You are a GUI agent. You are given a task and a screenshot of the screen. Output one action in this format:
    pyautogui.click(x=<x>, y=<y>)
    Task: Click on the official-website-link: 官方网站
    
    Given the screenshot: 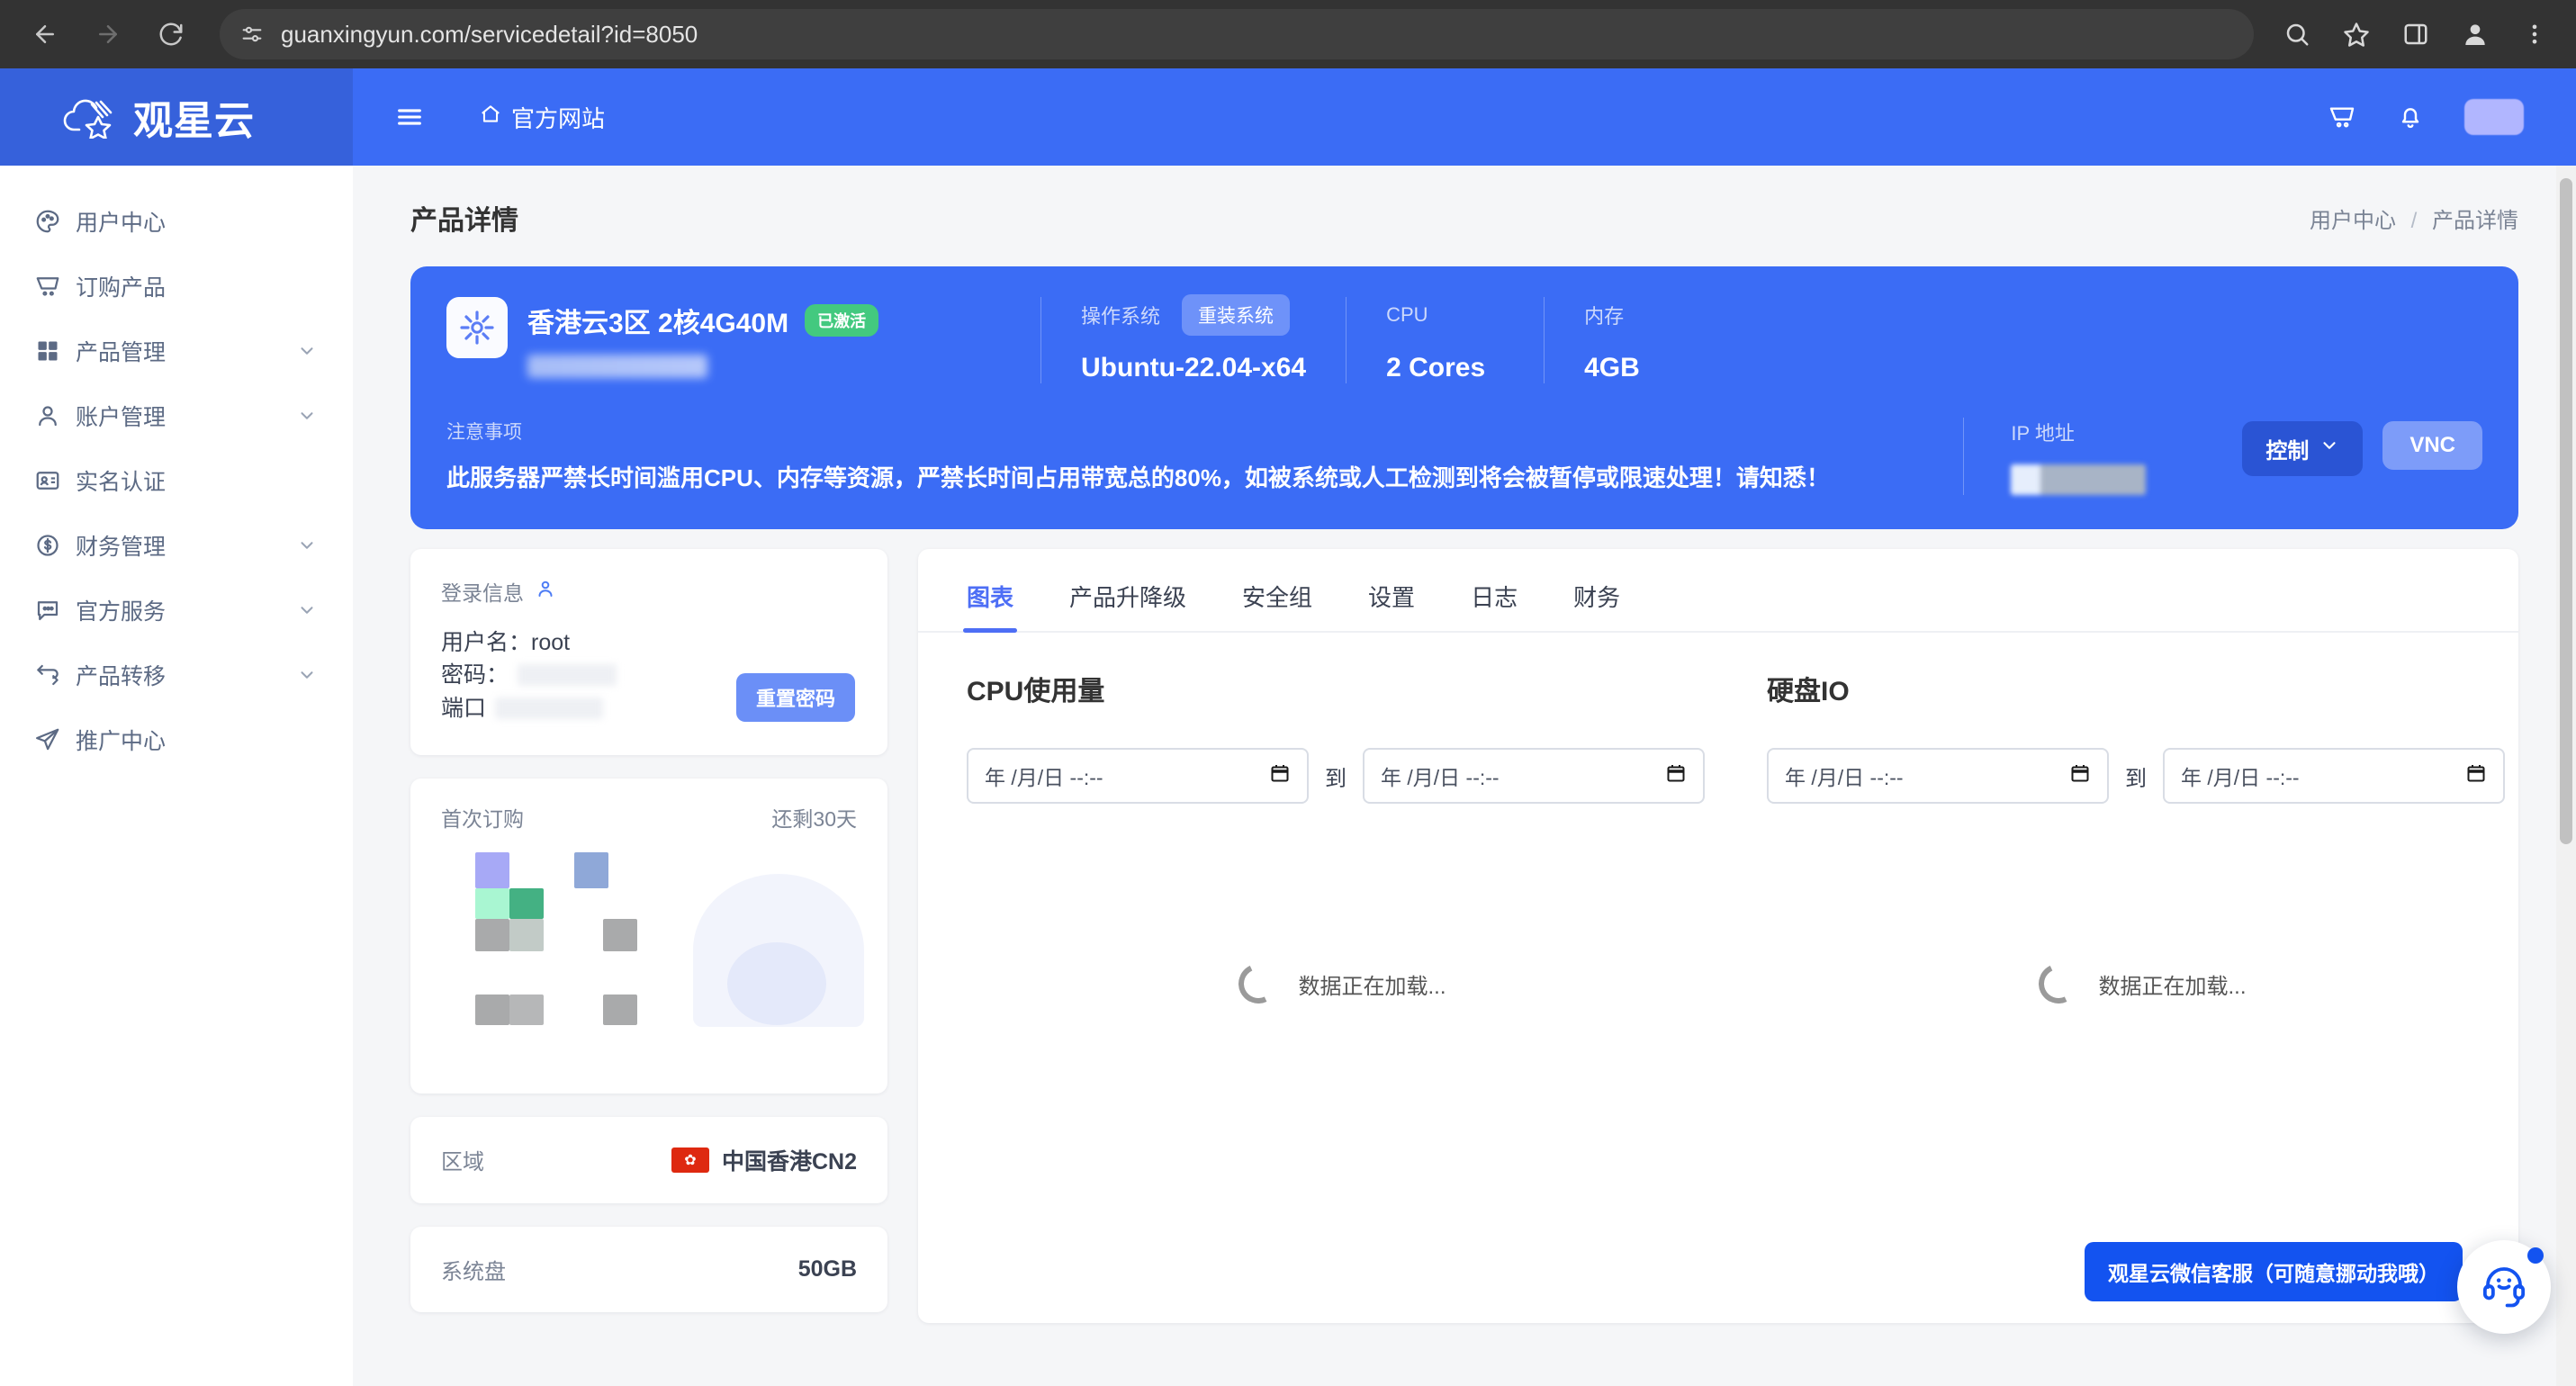 What is the action you would take?
    pyautogui.click(x=542, y=118)
    